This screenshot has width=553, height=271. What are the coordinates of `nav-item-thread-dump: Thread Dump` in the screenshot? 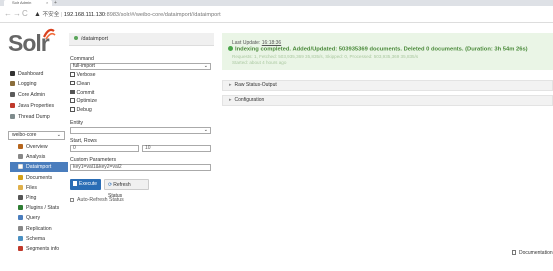 It's located at (36, 117).